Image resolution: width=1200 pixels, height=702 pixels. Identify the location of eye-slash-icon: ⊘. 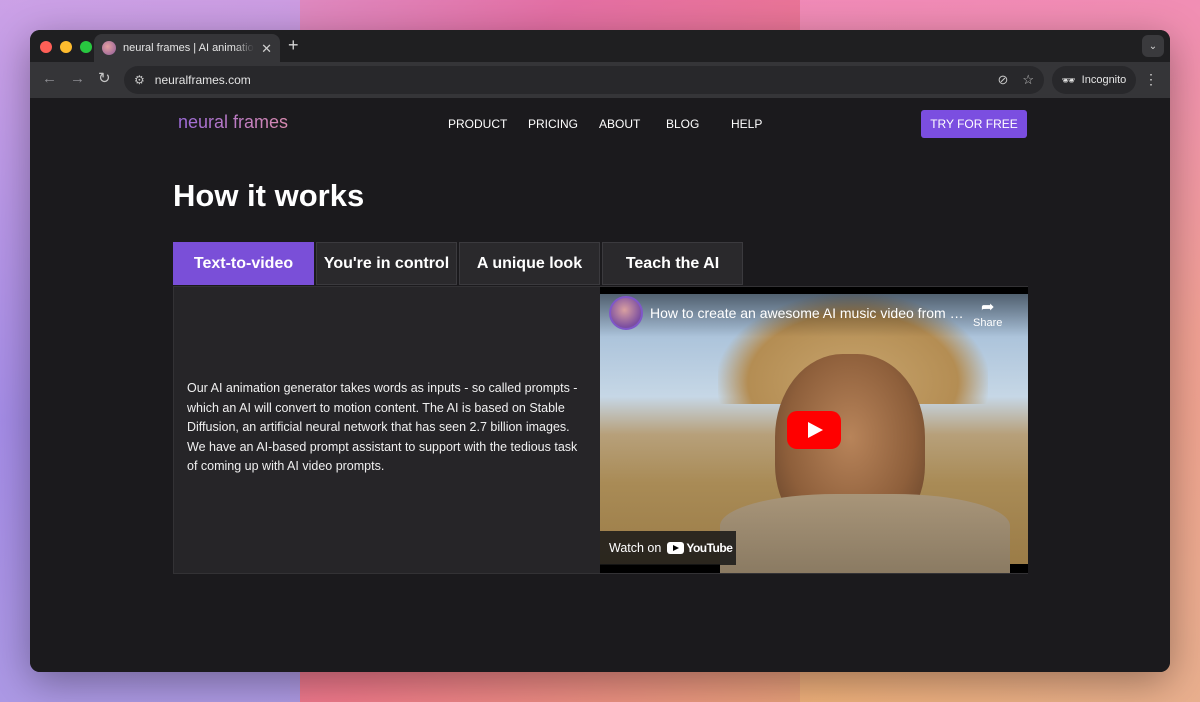
(1002, 80).